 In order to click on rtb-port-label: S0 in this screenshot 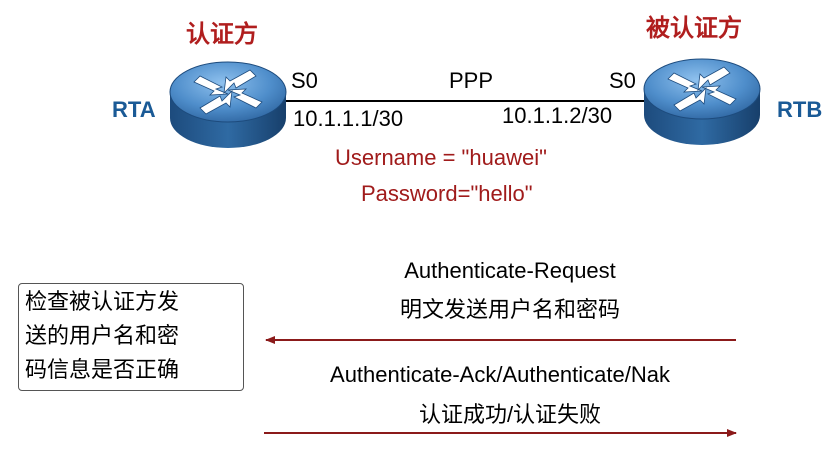, I will do `click(622, 80)`.